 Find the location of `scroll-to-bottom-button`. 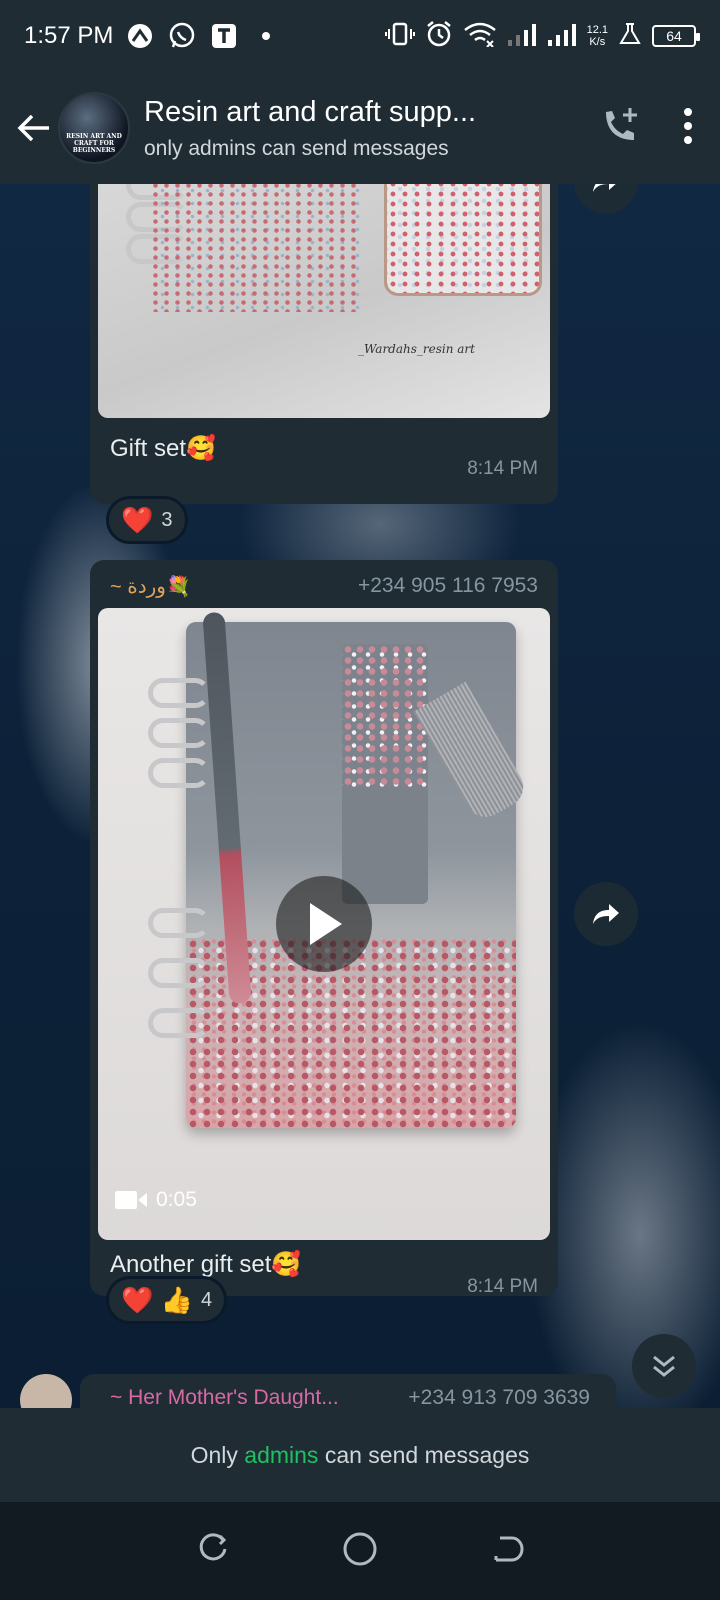

scroll-to-bottom-button is located at coordinates (664, 1366).